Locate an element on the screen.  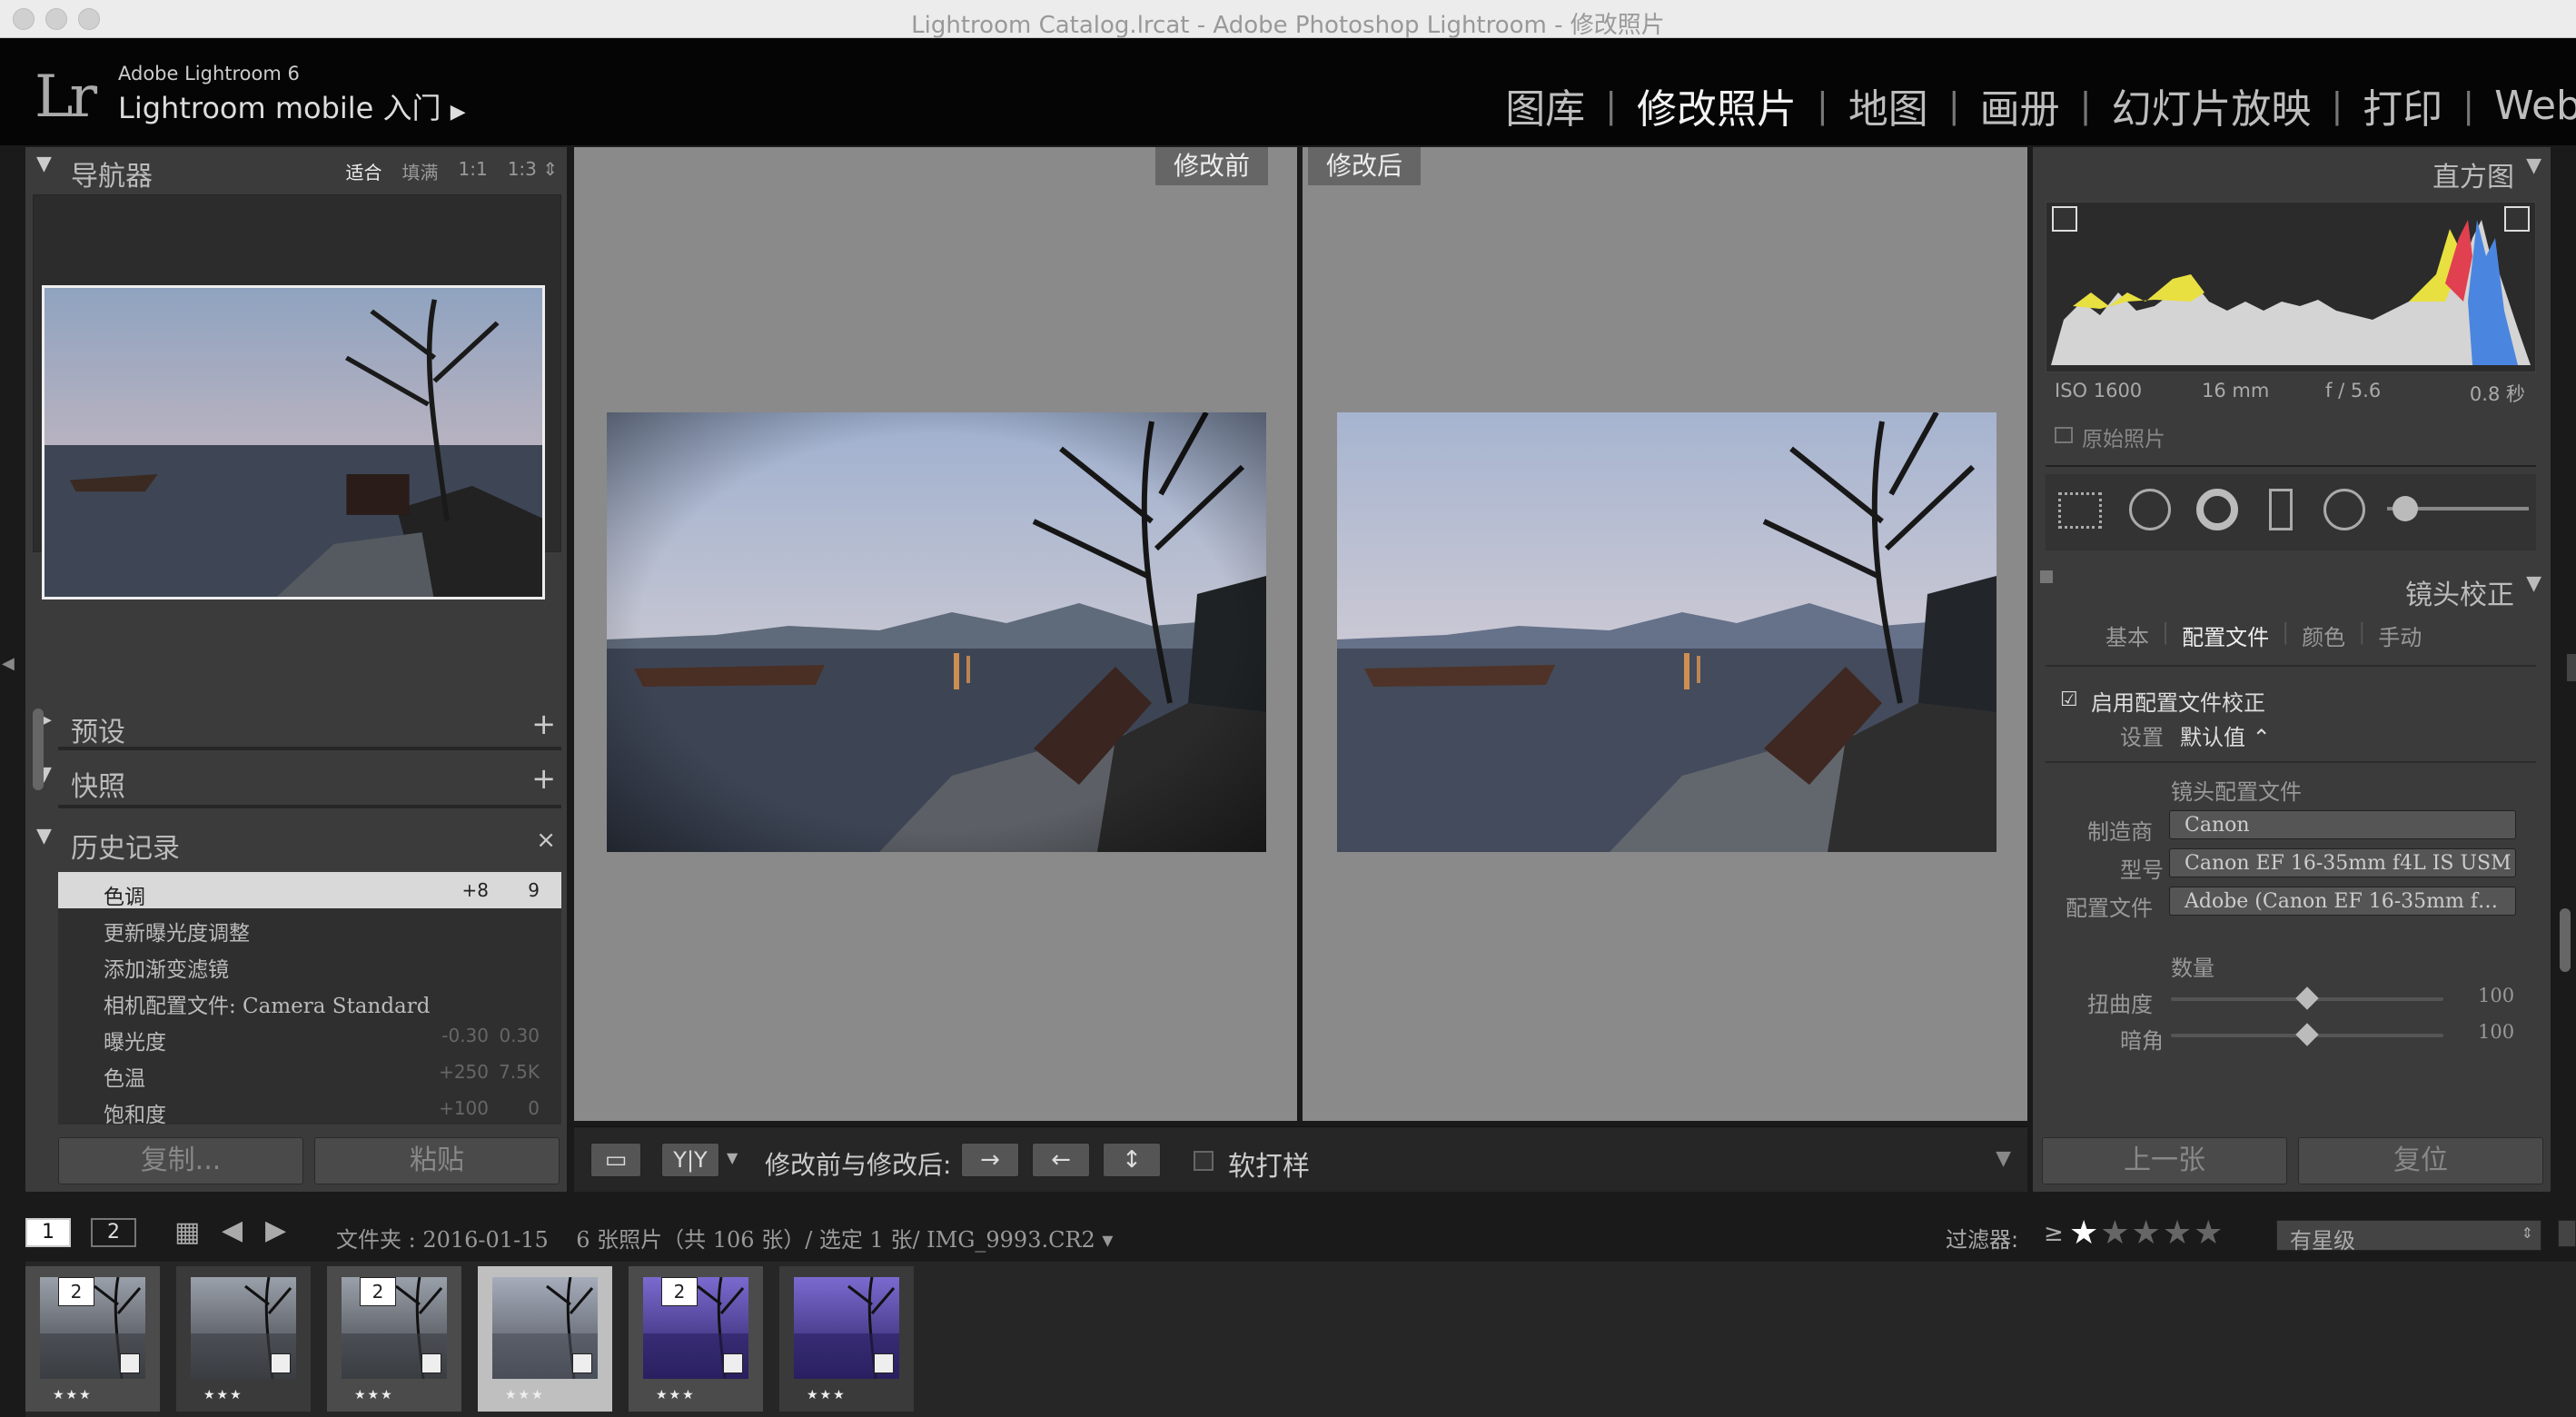
tab-manual: 手动 is located at coordinates (2400, 635).